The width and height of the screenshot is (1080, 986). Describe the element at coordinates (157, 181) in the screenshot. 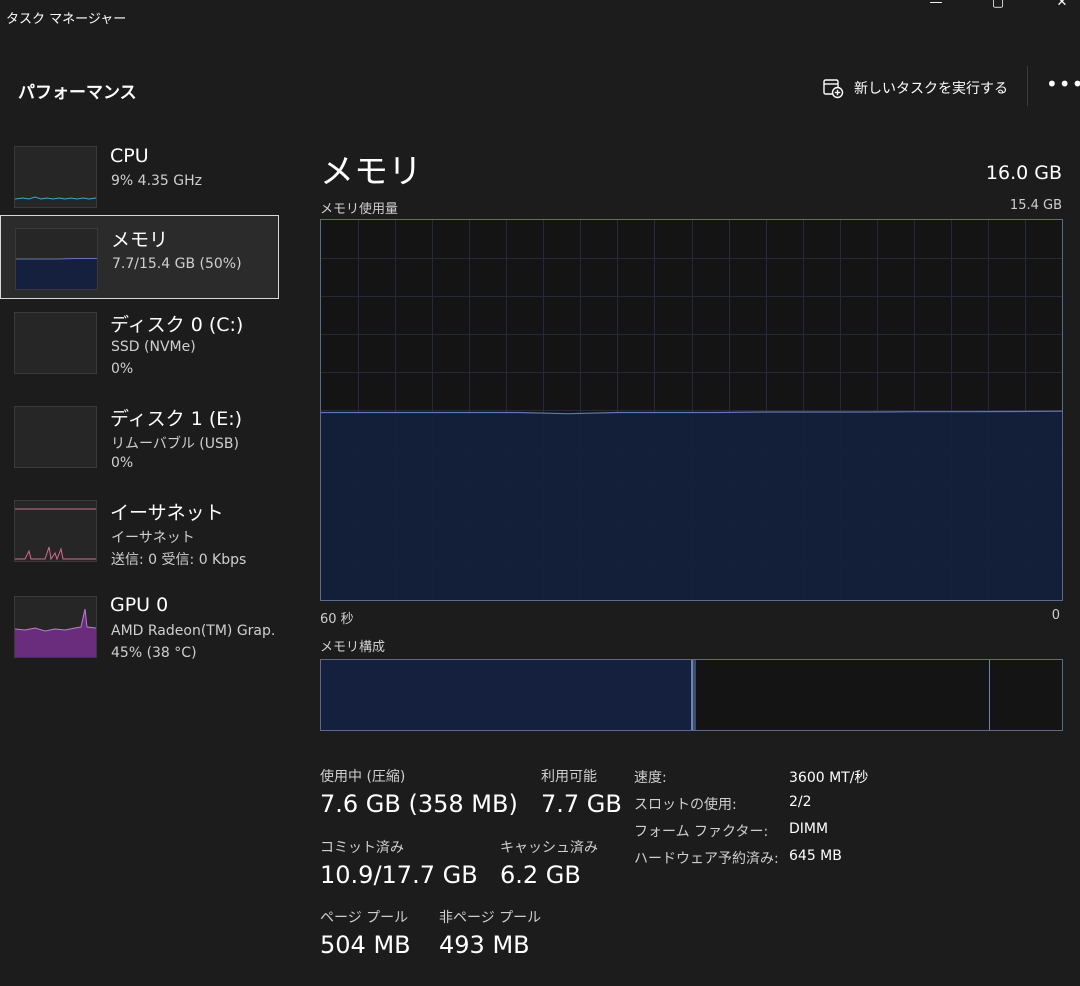

I see `sidebar-item-detail: 9% 4.35 GHz` at that location.